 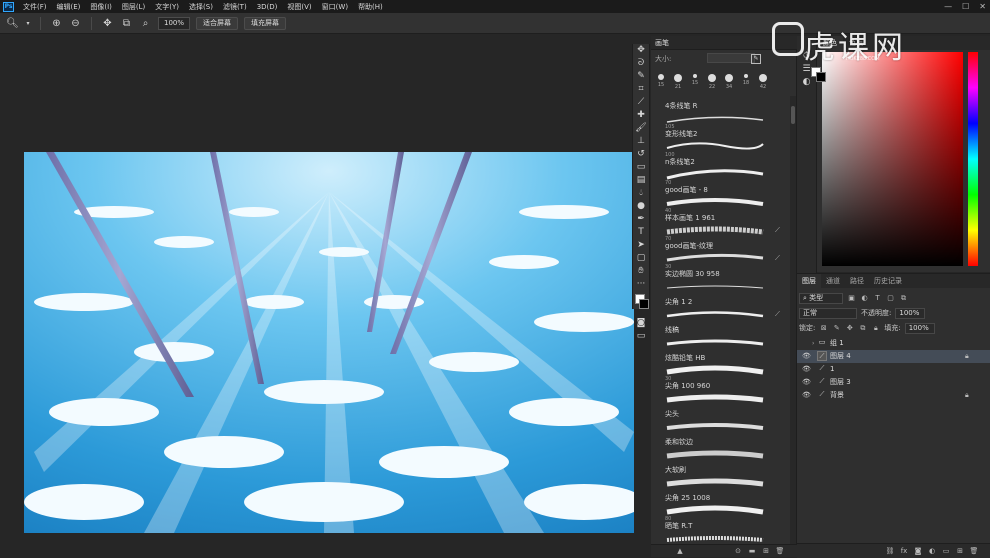 What do you see at coordinates (641, 63) in the screenshot?
I see `lasso-tool-icon: ᘐ` at bounding box center [641, 63].